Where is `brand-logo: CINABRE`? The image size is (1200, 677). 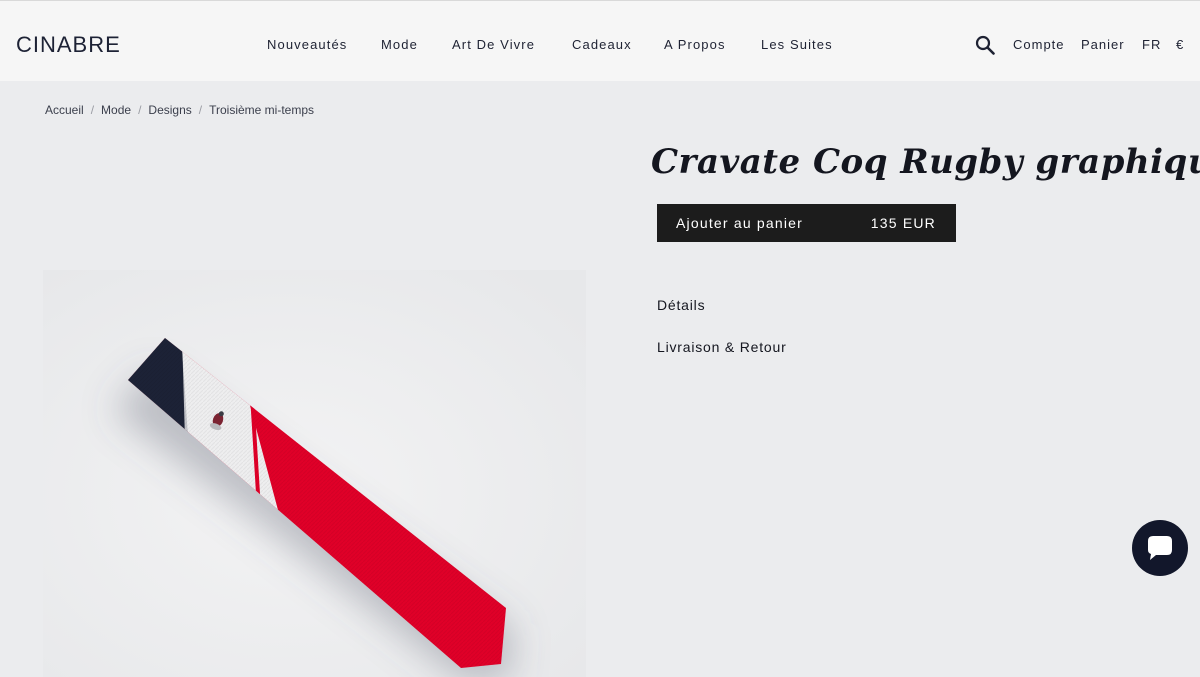 brand-logo: CINABRE is located at coordinates (68, 45).